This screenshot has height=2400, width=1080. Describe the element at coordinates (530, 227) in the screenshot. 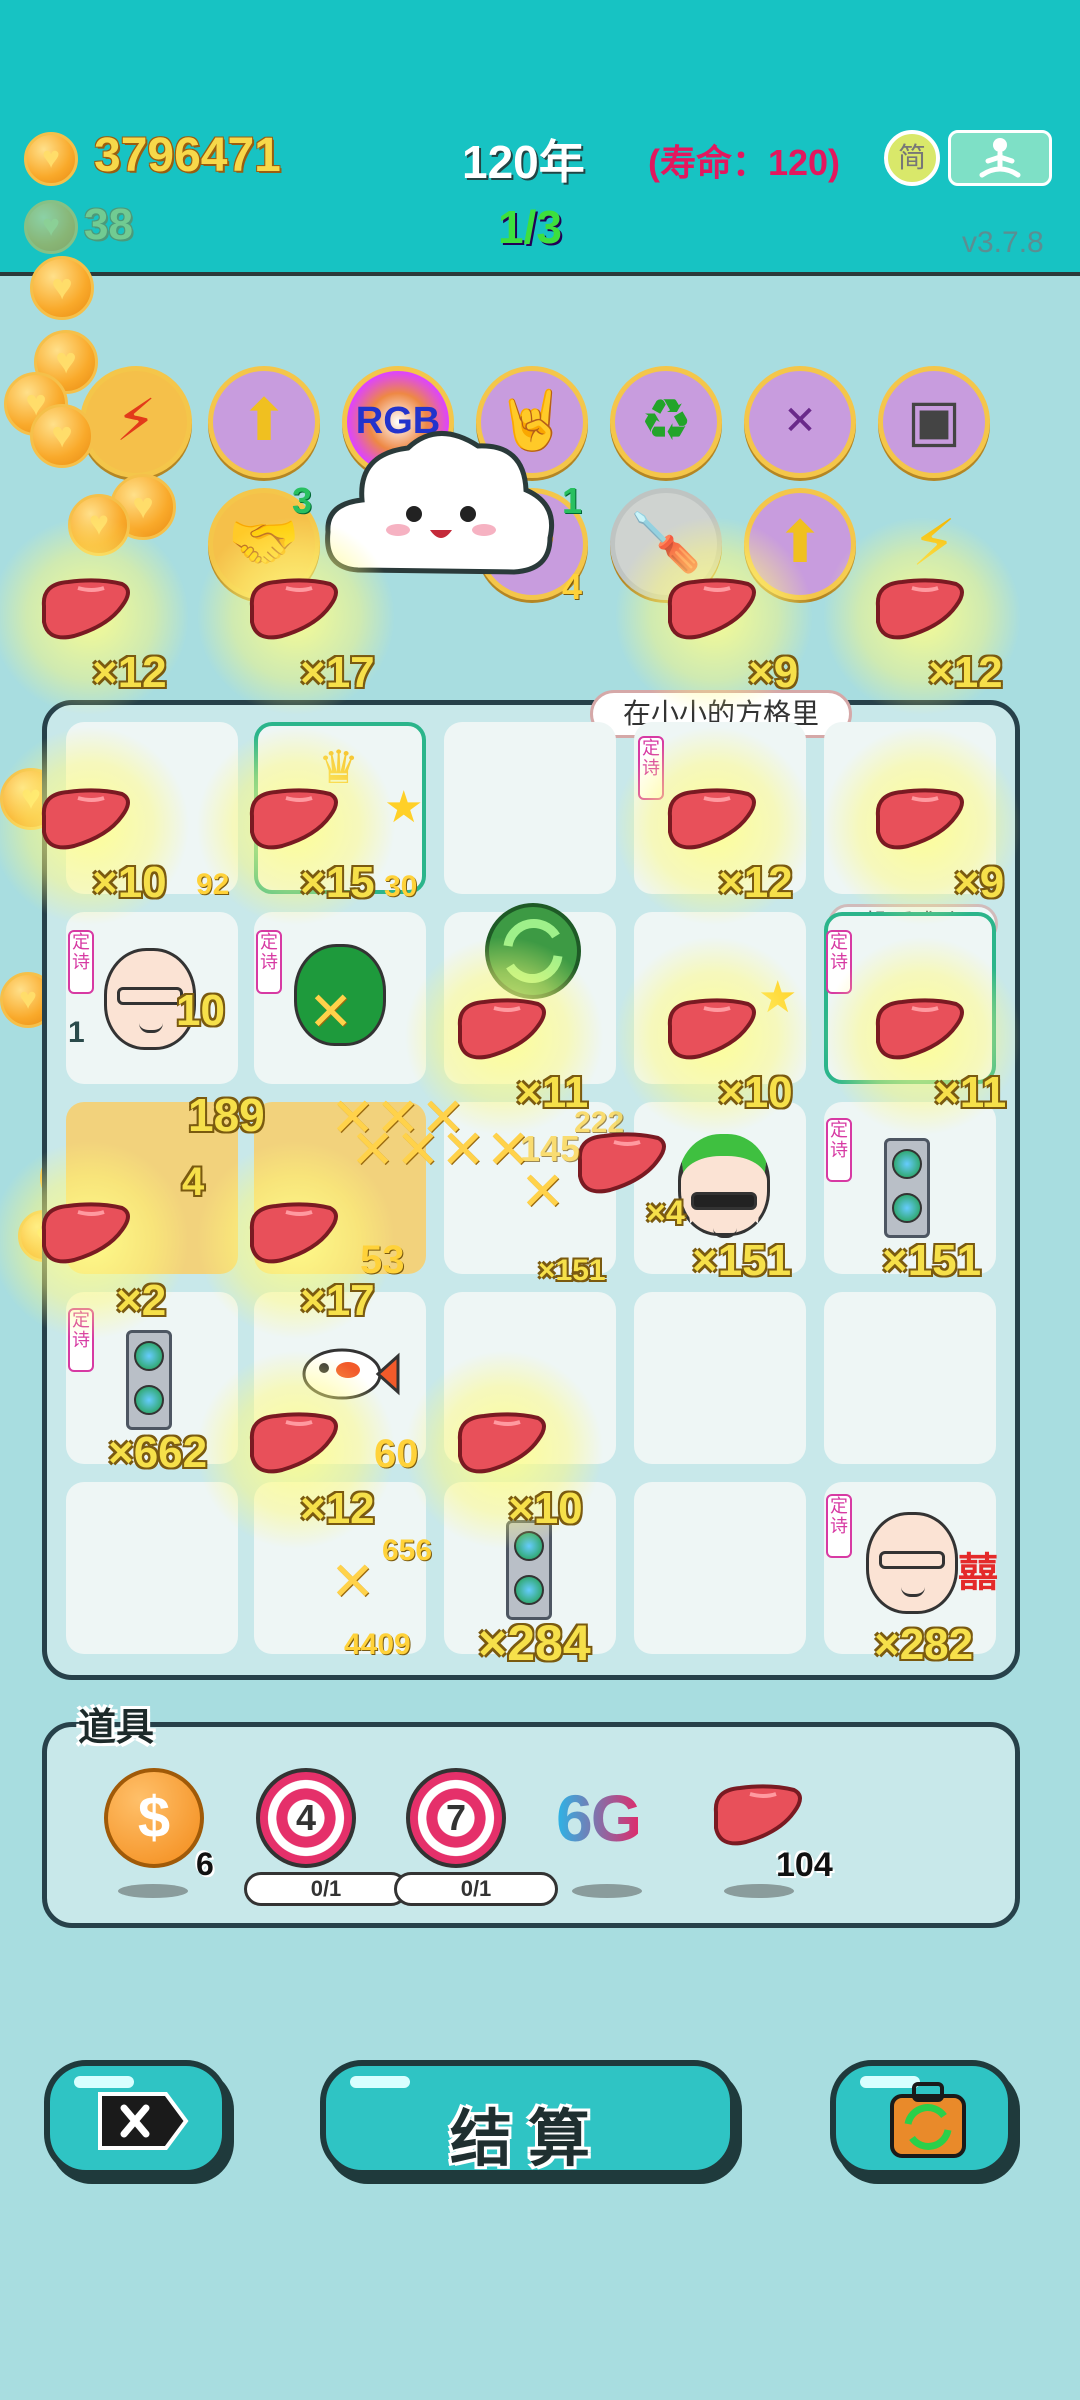

I see `level-progress: 1/3` at that location.